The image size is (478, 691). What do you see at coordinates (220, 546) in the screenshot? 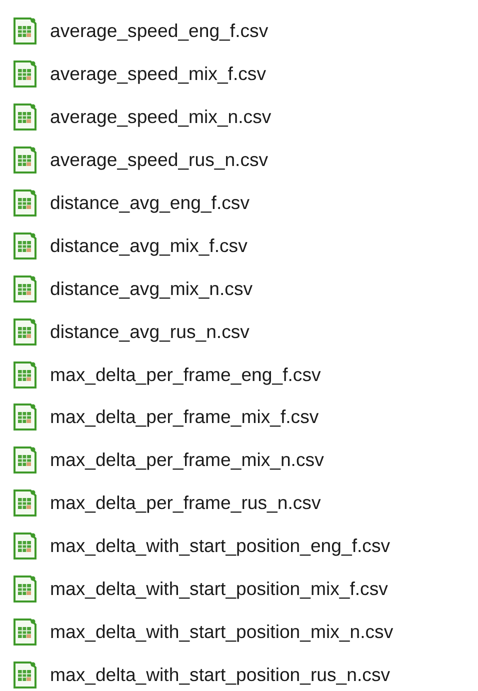
I see `file-name: max_delta_with_start_position_eng_f.csv` at bounding box center [220, 546].